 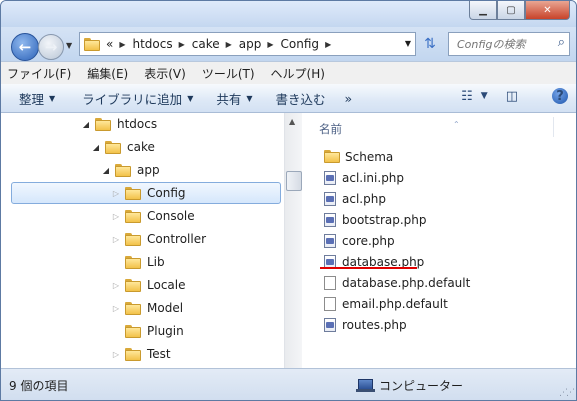 What do you see at coordinates (567, 393) in the screenshot?
I see `resize-grip-icon: ⋰⋰` at bounding box center [567, 393].